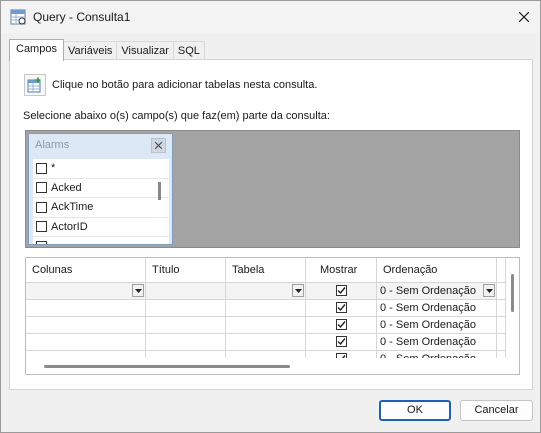  What do you see at coordinates (145, 51) in the screenshot?
I see `tab-visualizar: Visualizar` at bounding box center [145, 51].